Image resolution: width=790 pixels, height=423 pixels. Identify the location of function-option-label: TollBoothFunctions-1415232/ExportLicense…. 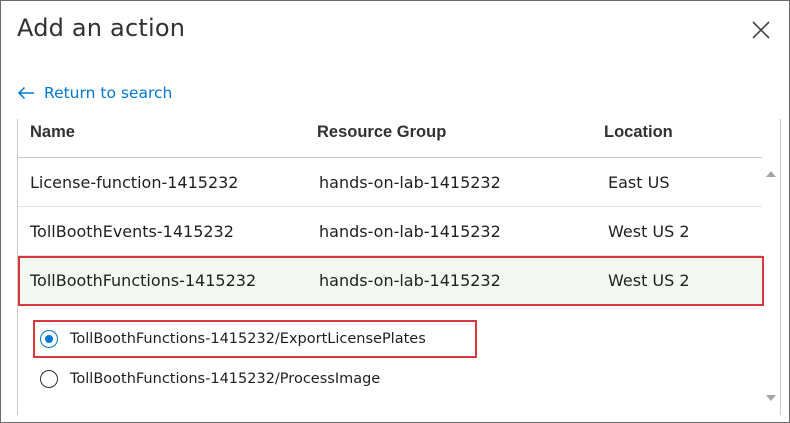
(248, 339).